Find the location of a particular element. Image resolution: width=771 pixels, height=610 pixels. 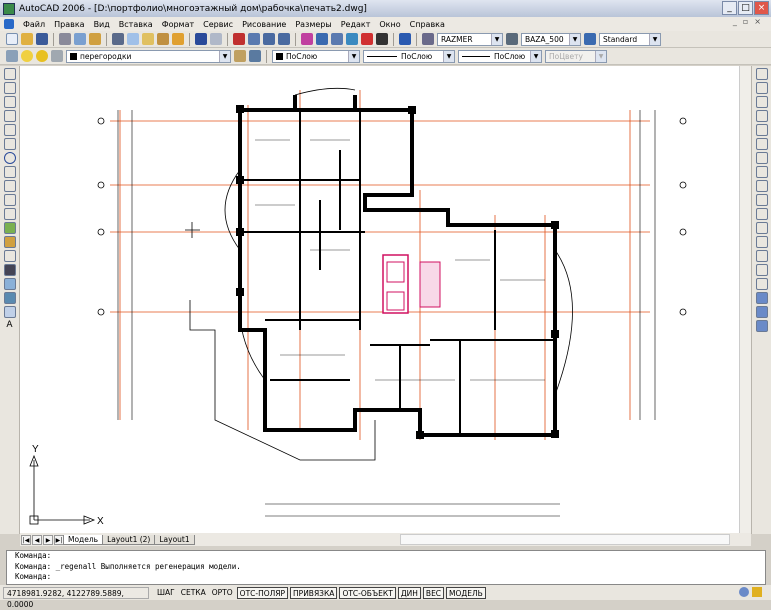

ortho-toggle: ОРТО is located at coordinates (222, 593).